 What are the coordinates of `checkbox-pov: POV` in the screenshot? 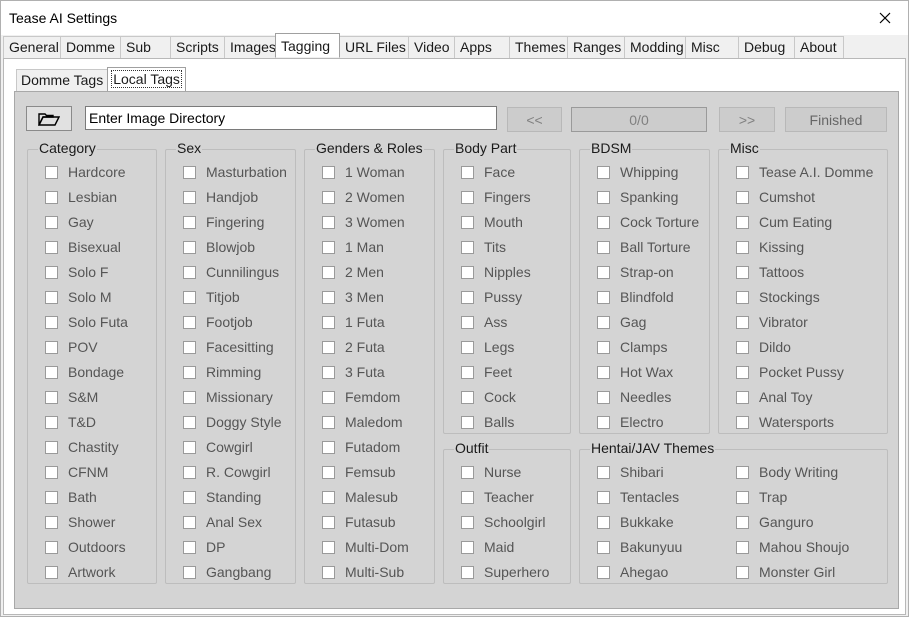 It's located at (71, 347).